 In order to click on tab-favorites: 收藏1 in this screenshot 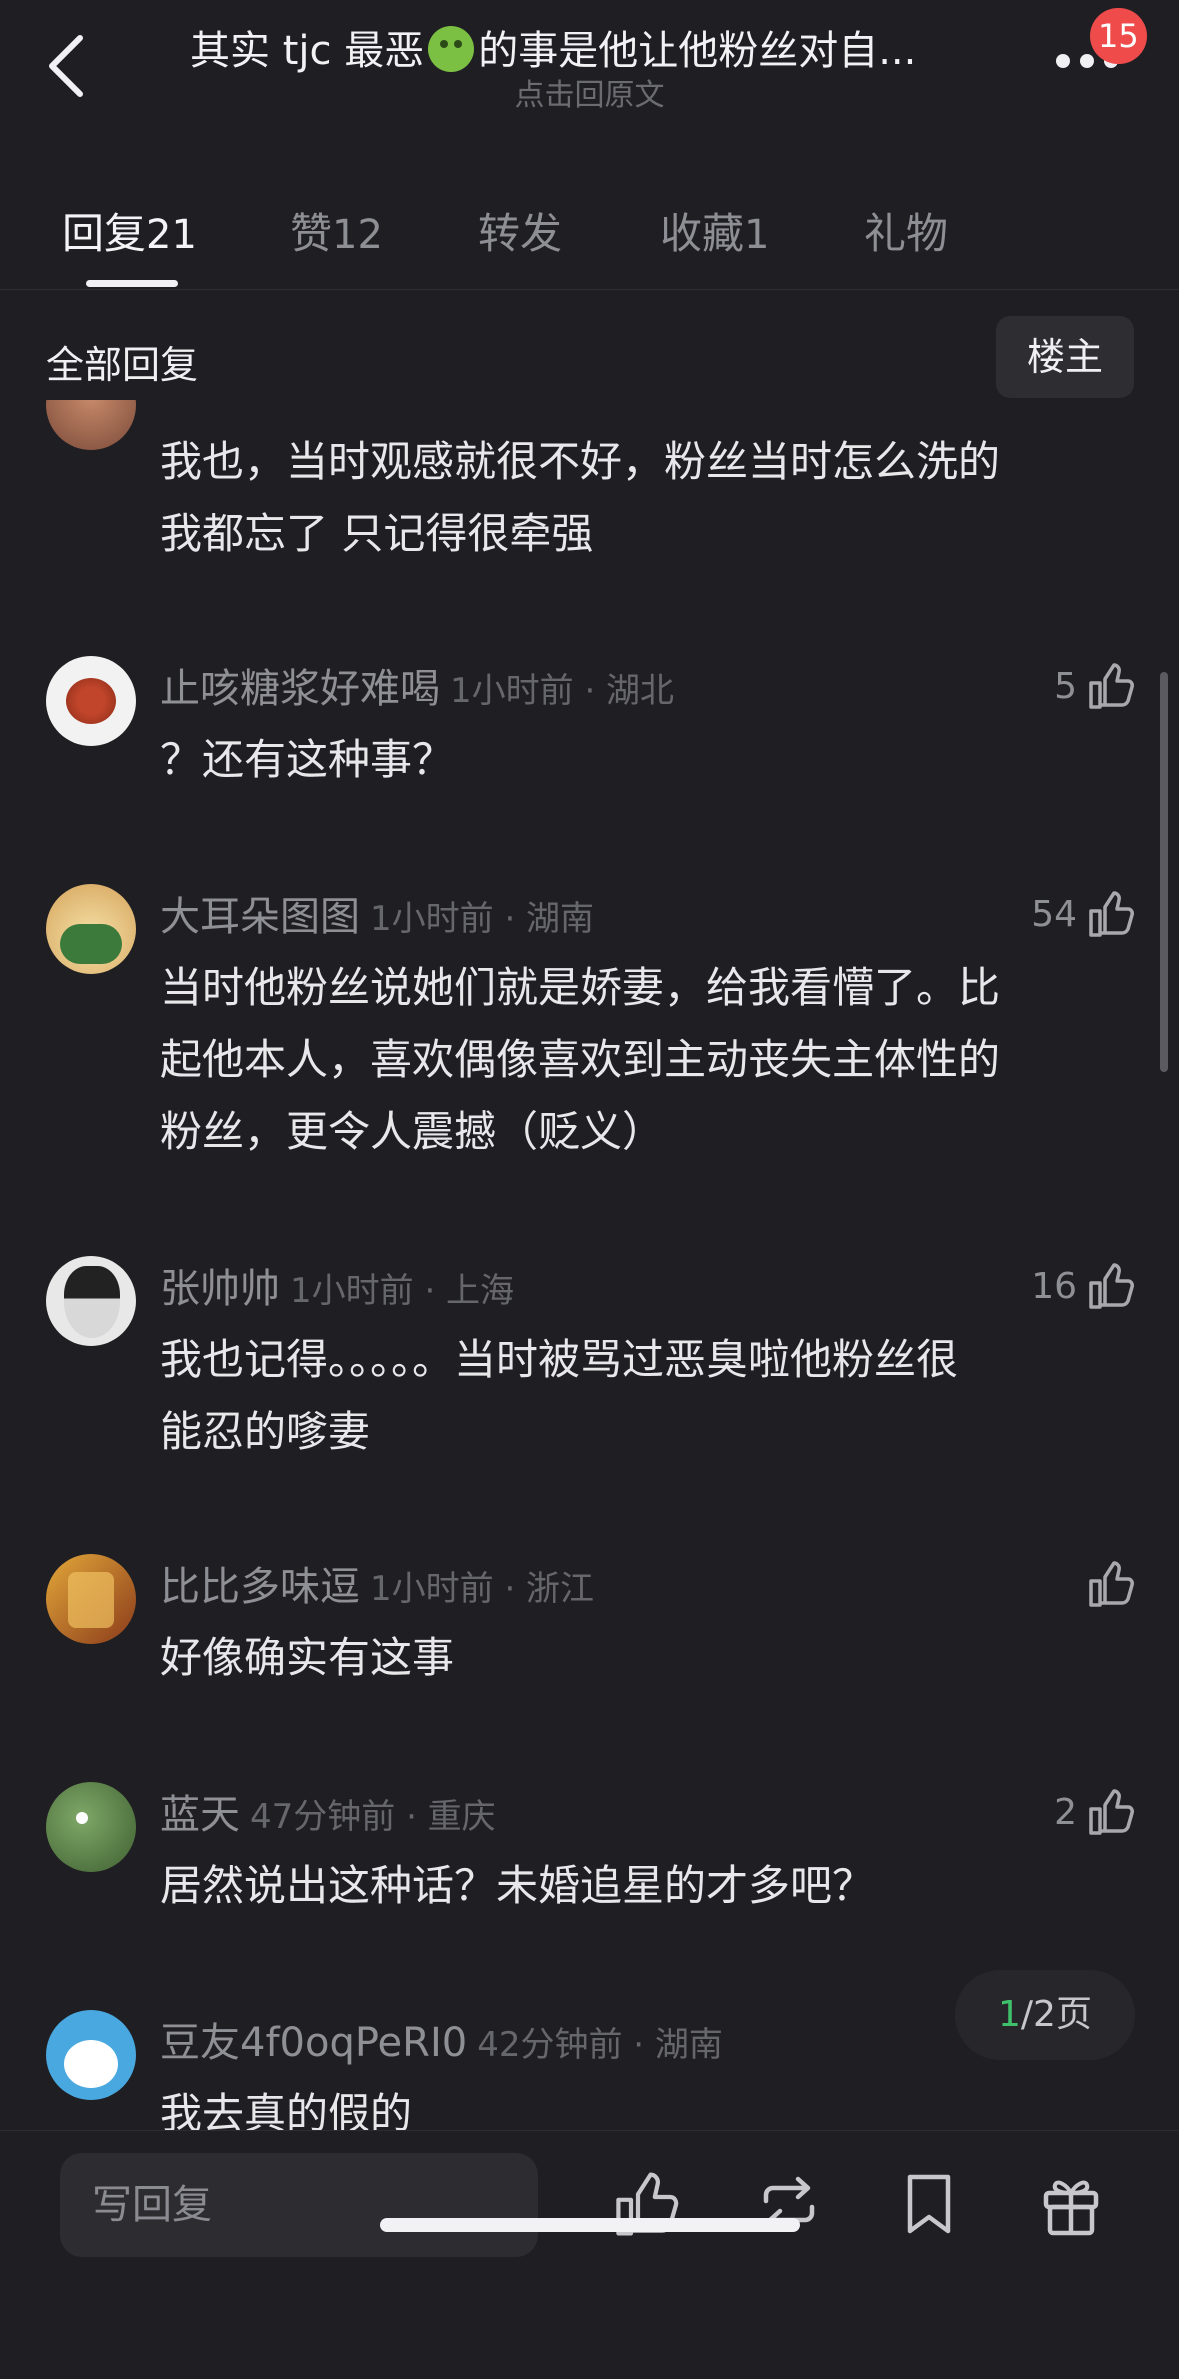, I will do `click(714, 230)`.